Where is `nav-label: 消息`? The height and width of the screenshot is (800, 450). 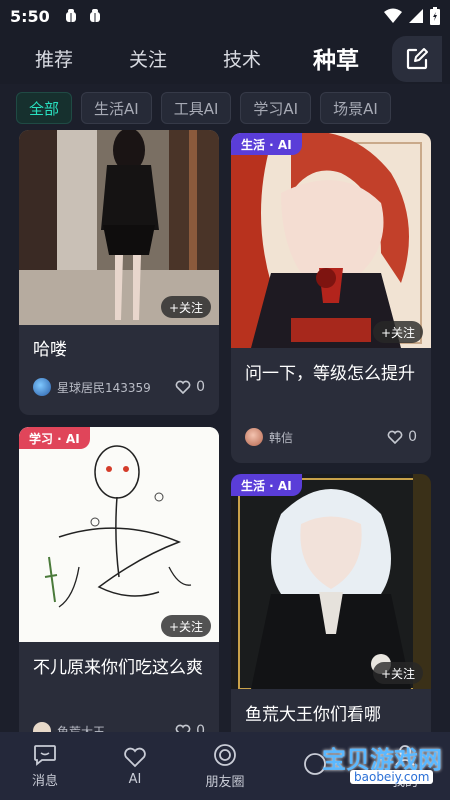 nav-label: 消息 is located at coordinates (44, 781).